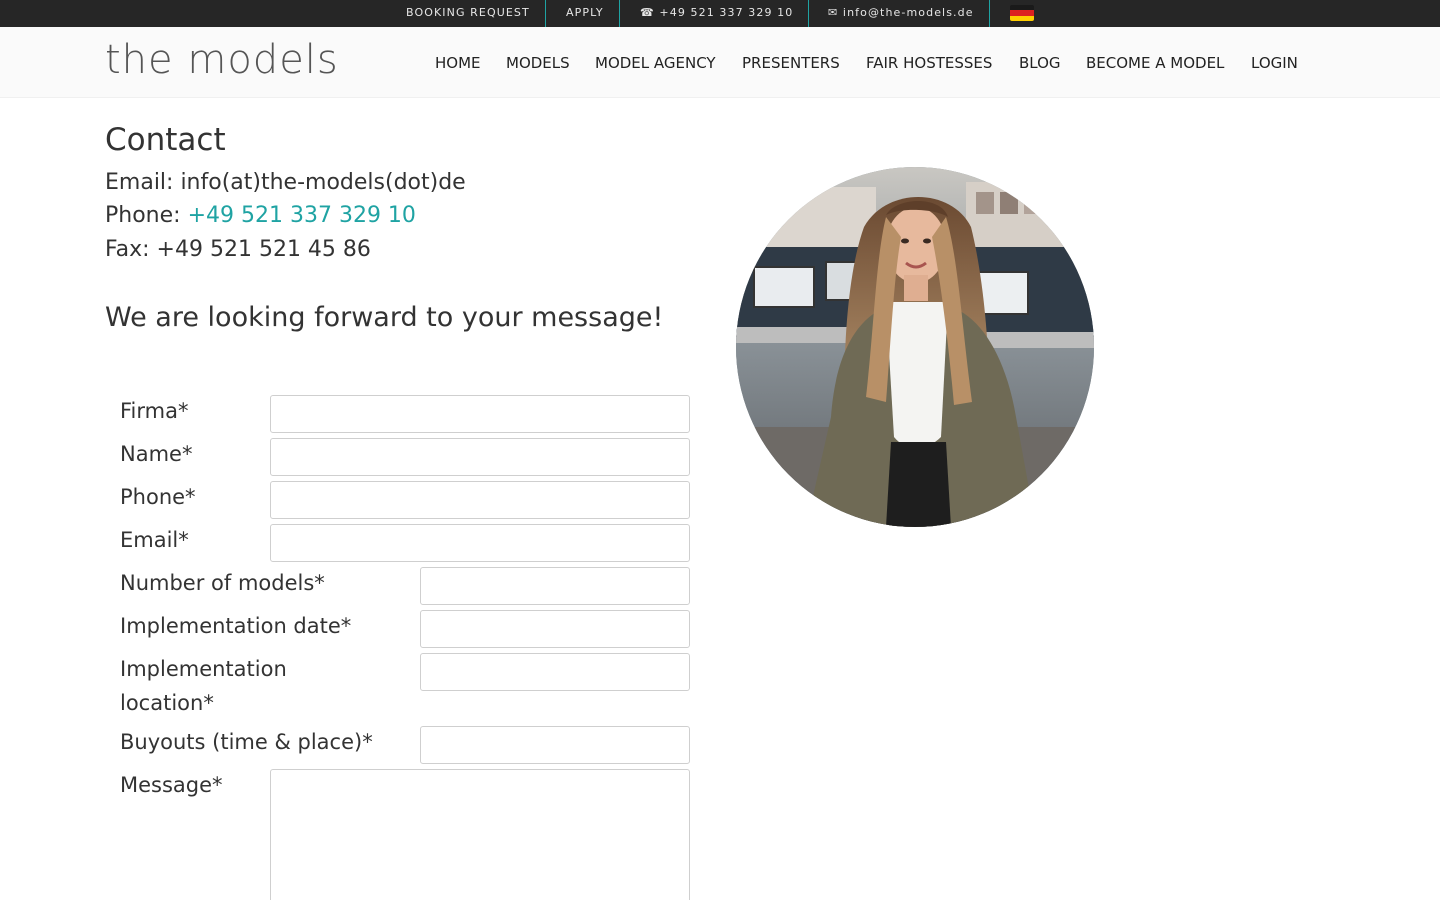 The height and width of the screenshot is (900, 1440). What do you see at coordinates (655, 63) in the screenshot?
I see `nav-model-agency: MODEL AGENCY` at bounding box center [655, 63].